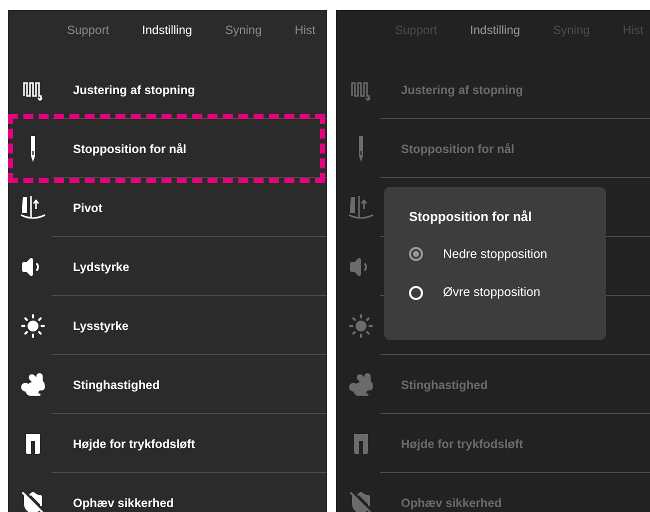  Describe the element at coordinates (88, 30) in the screenshot. I see `tab: Support` at that location.